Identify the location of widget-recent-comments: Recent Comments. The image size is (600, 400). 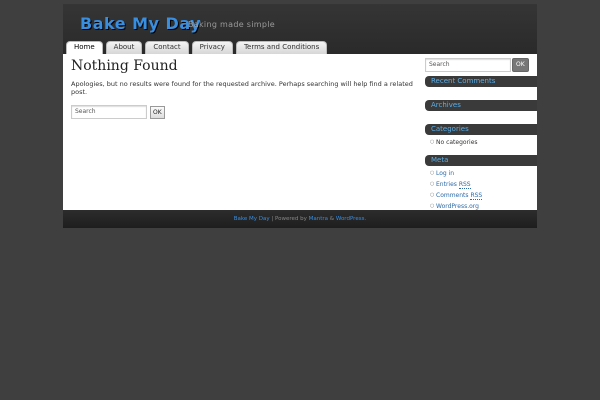
(481, 86).